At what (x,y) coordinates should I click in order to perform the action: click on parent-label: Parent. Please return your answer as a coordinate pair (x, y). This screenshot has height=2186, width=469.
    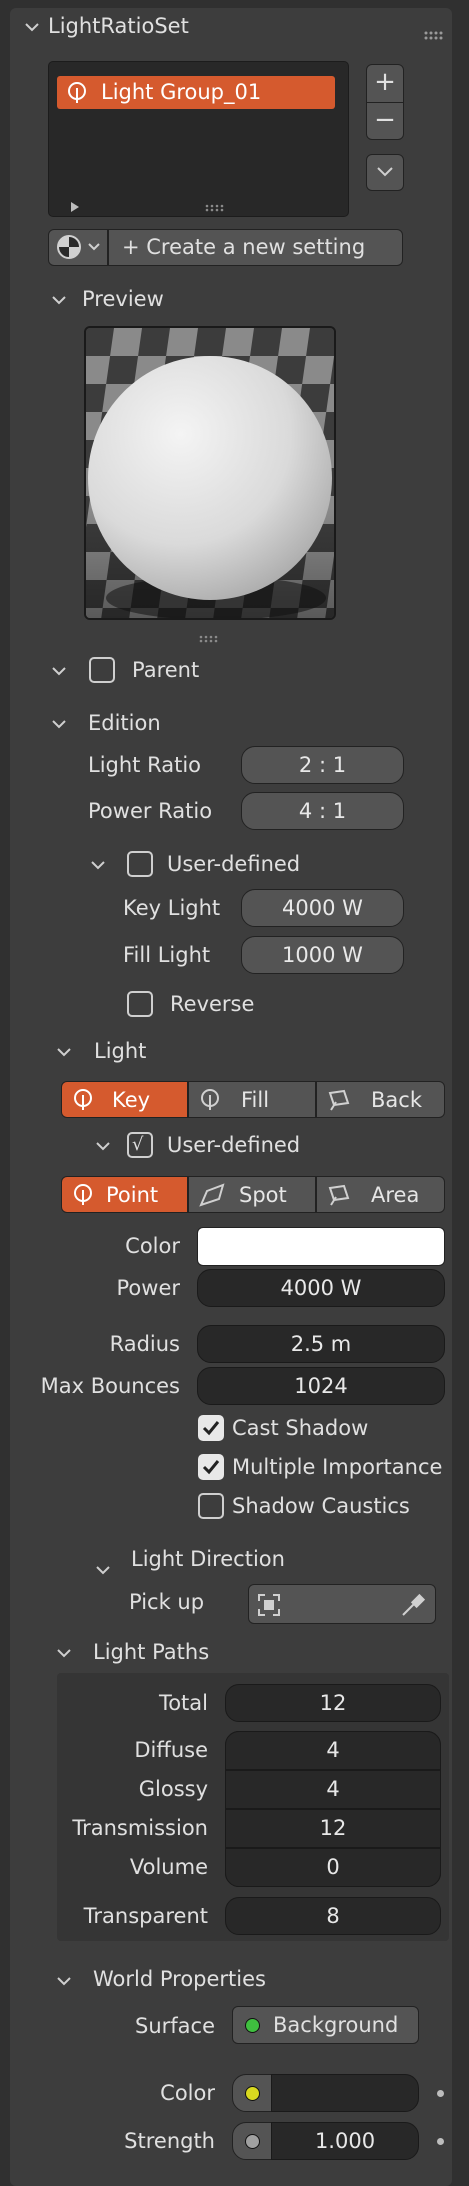
    Looking at the image, I should click on (166, 670).